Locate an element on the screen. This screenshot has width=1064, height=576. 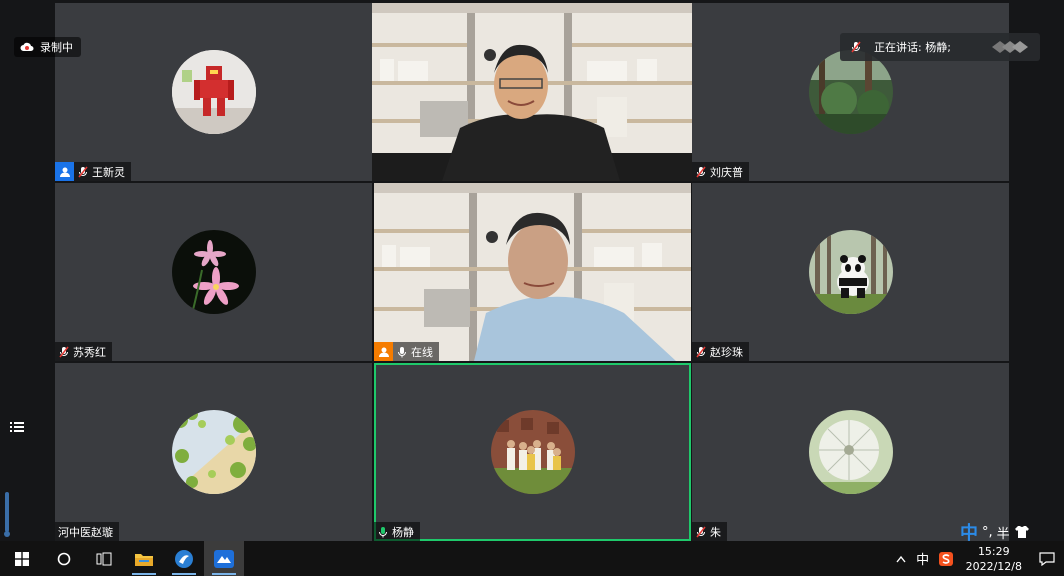
participant-nameplate: 杨静 is located at coordinates (397, 531).